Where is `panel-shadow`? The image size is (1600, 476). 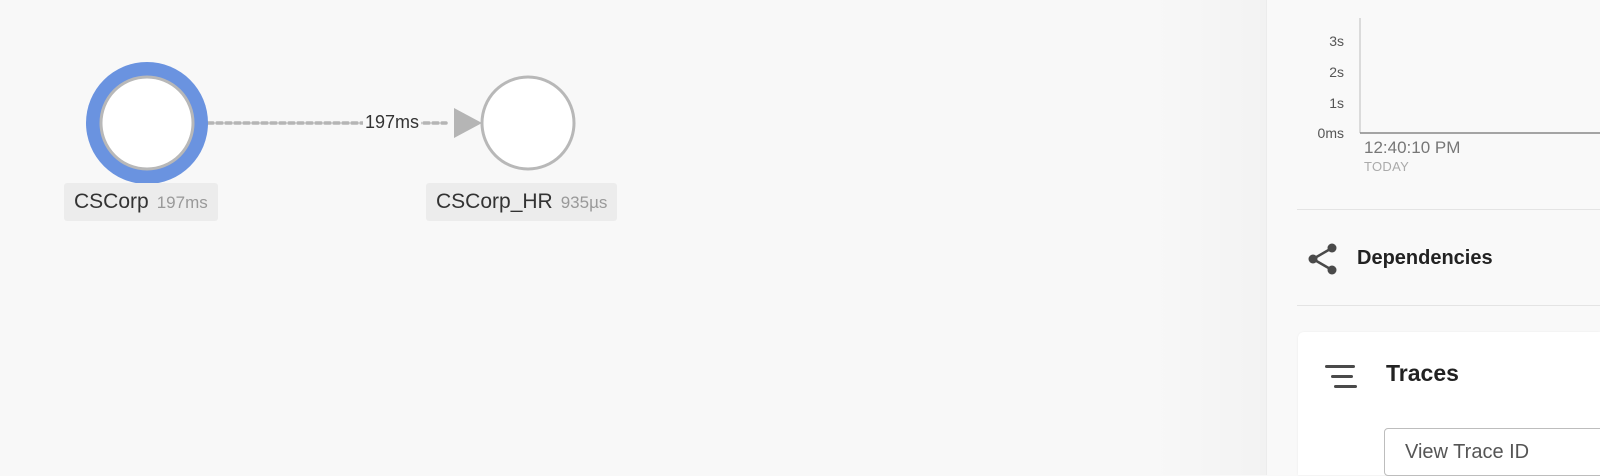 panel-shadow is located at coordinates (1208, 237).